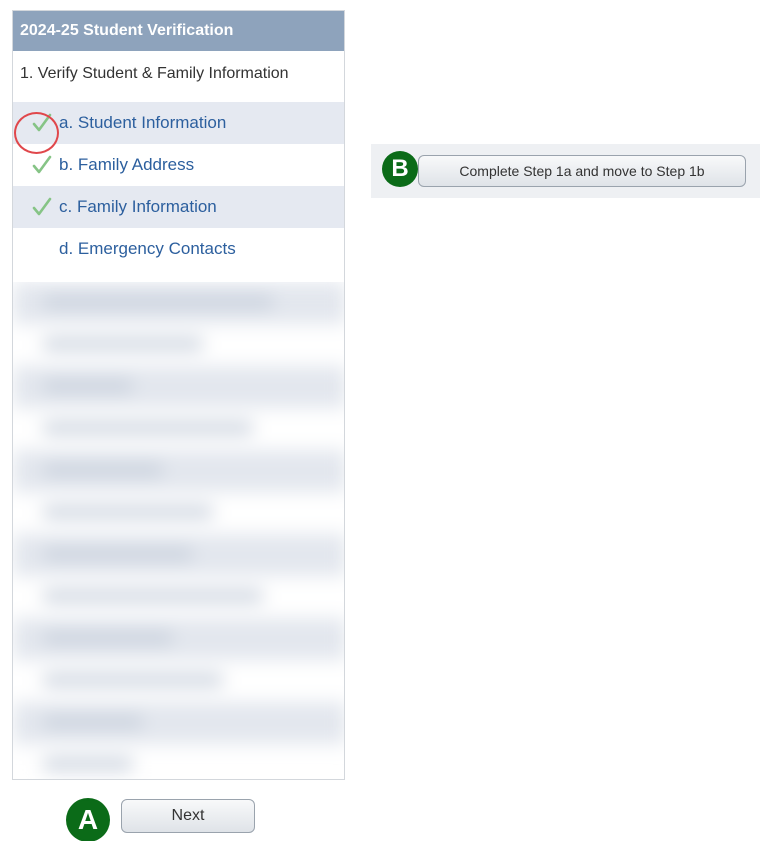 This screenshot has width=760, height=841. What do you see at coordinates (44, 207) in the screenshot?
I see `checkmark-icon` at bounding box center [44, 207].